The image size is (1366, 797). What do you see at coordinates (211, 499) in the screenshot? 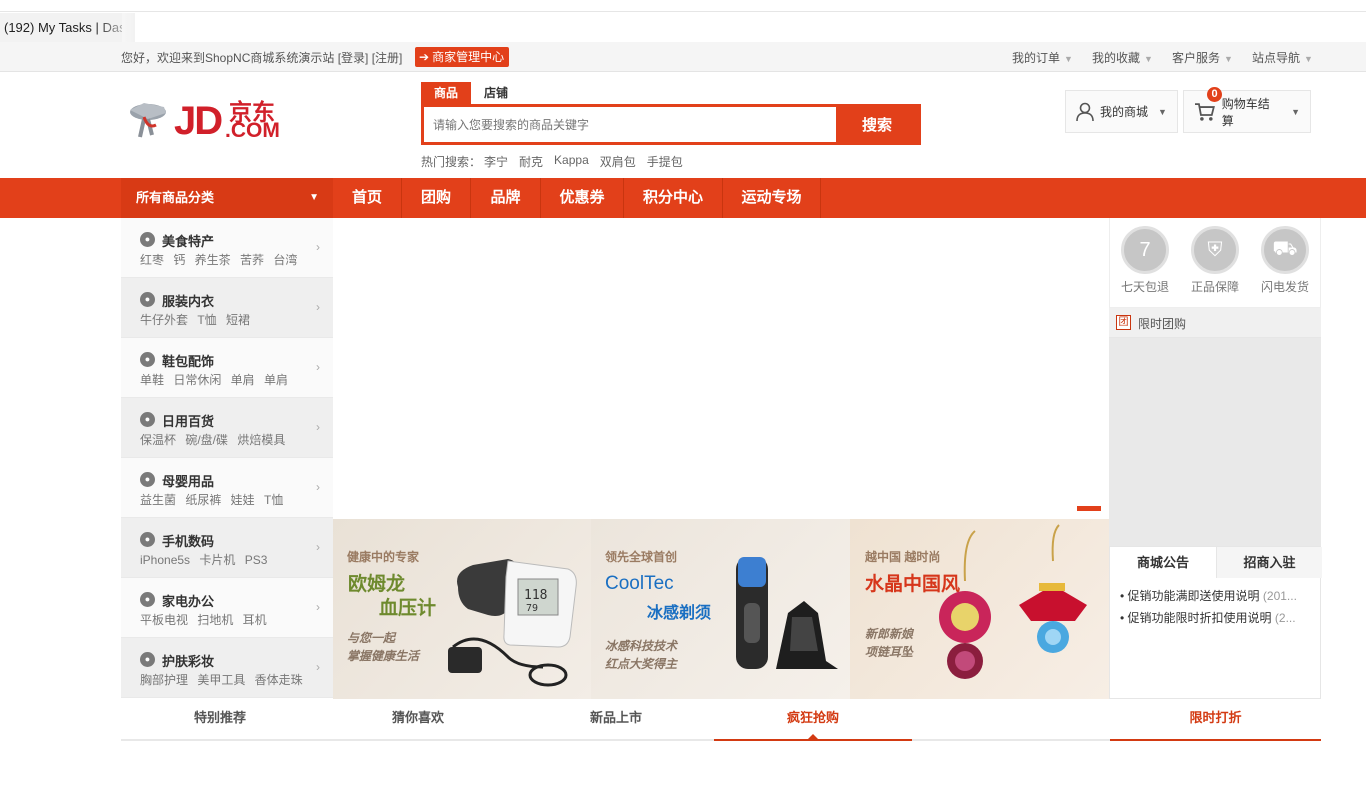
I see `category-subs: 益生菌 纸尿裤 娃娃 T恤` at bounding box center [211, 499].